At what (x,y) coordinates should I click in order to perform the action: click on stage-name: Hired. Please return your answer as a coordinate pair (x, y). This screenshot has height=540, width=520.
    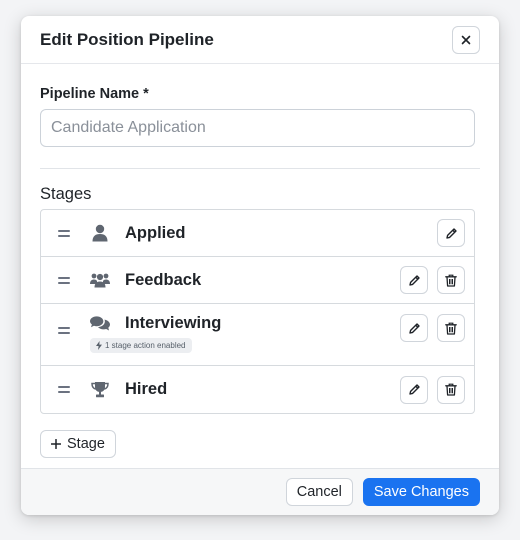
    Looking at the image, I should click on (146, 389).